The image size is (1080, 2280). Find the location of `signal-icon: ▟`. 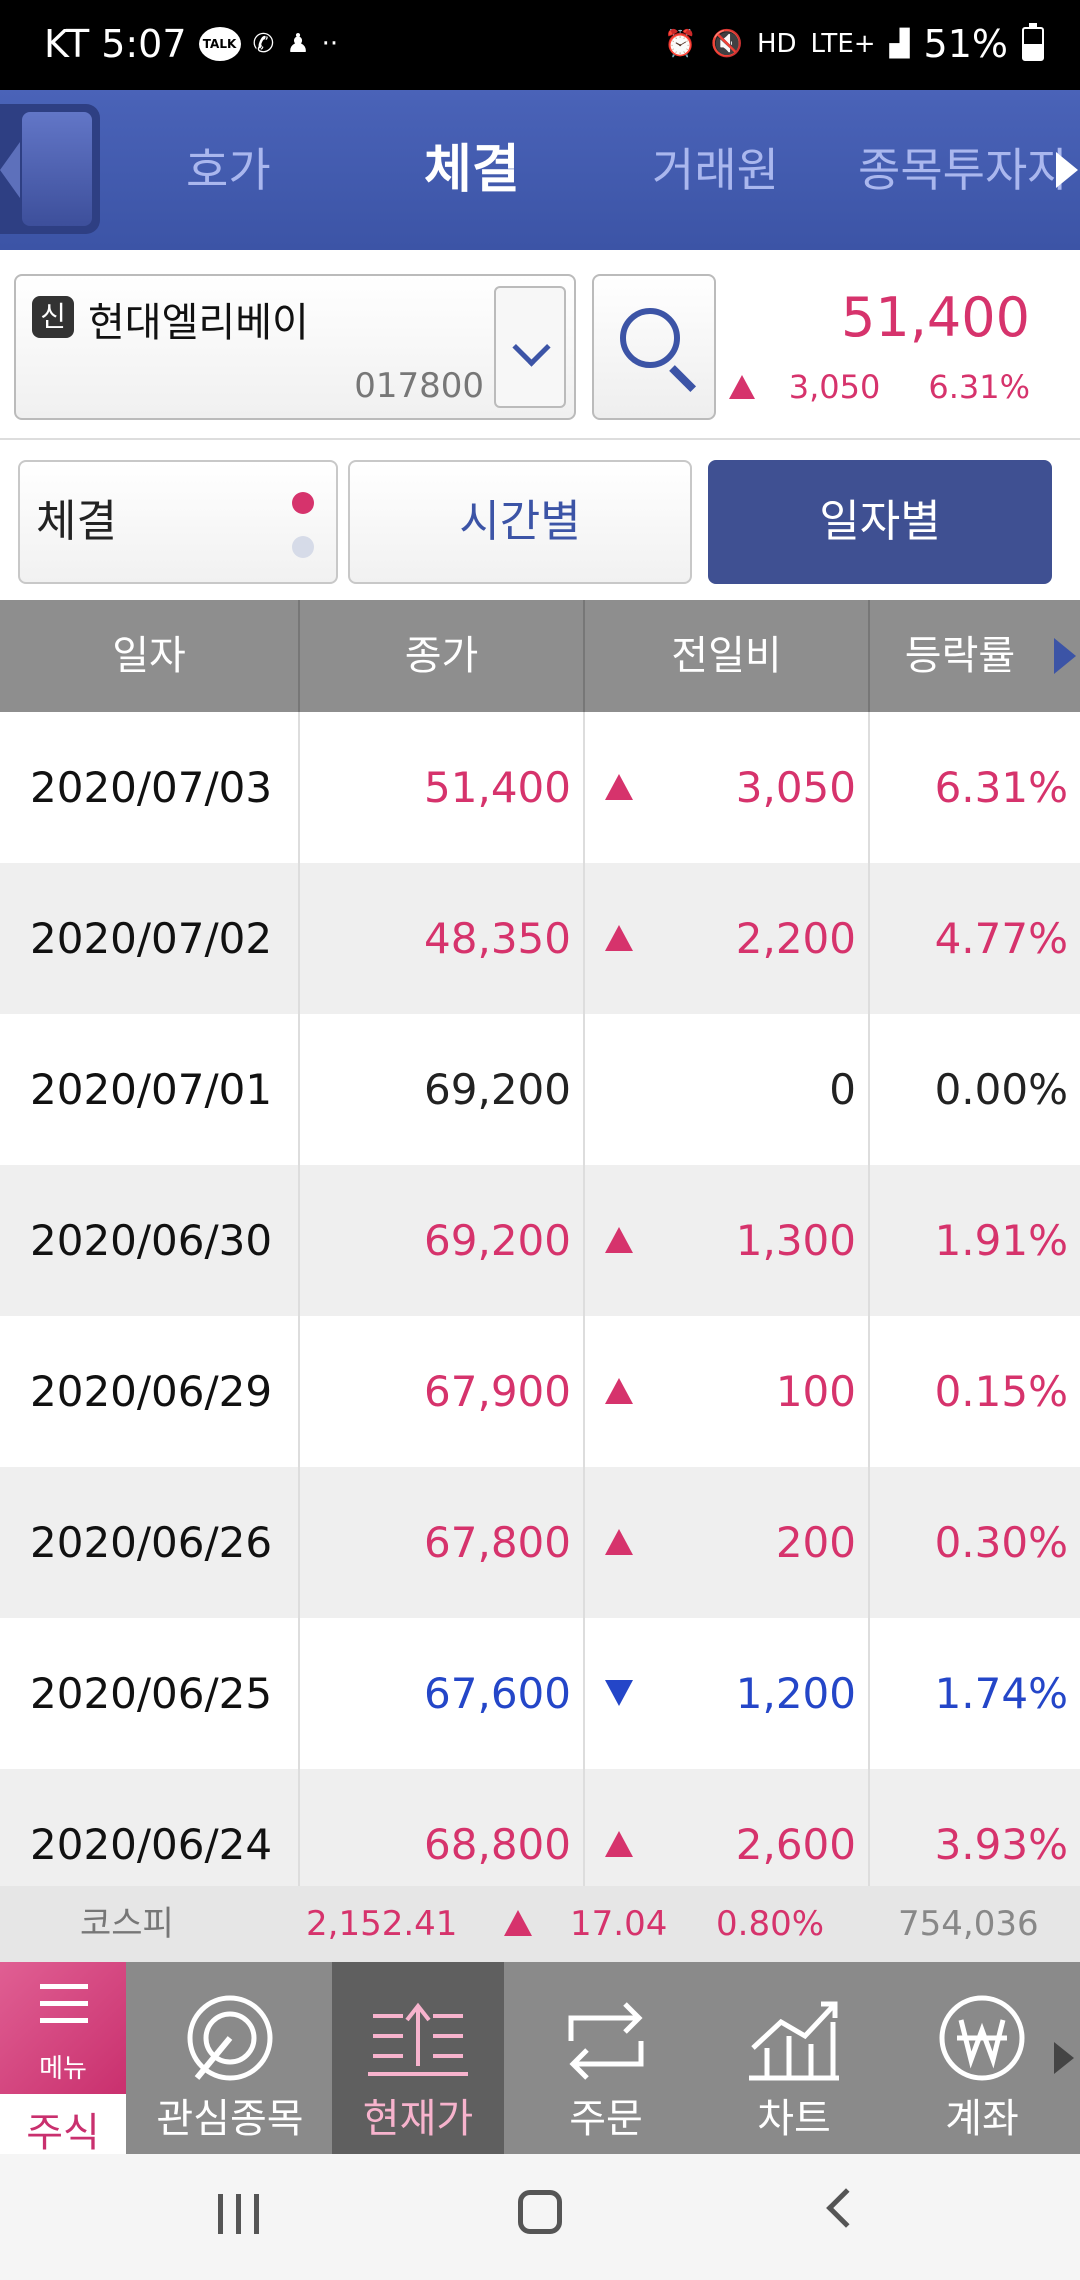

signal-icon: ▟ is located at coordinates (899, 44).